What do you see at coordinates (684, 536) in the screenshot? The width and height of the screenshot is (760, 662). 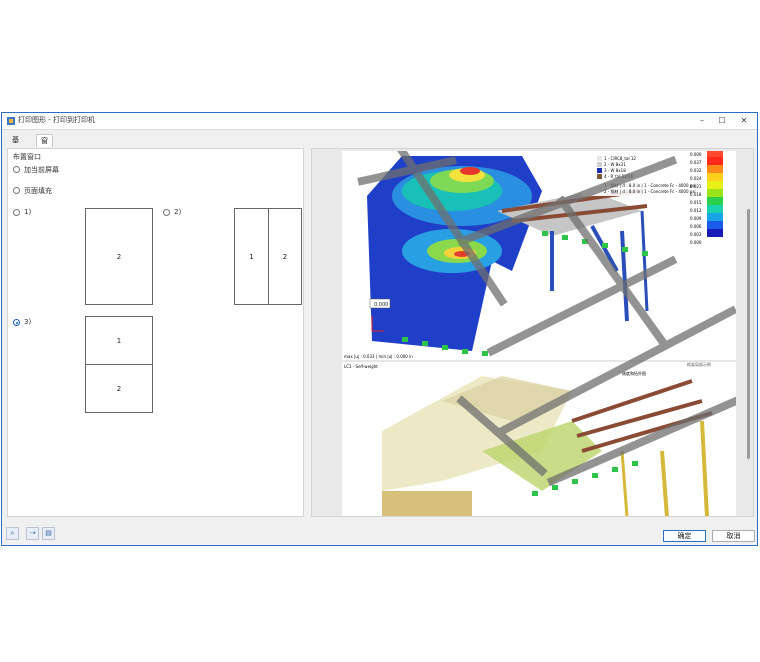 I see `ok-button: 确定` at bounding box center [684, 536].